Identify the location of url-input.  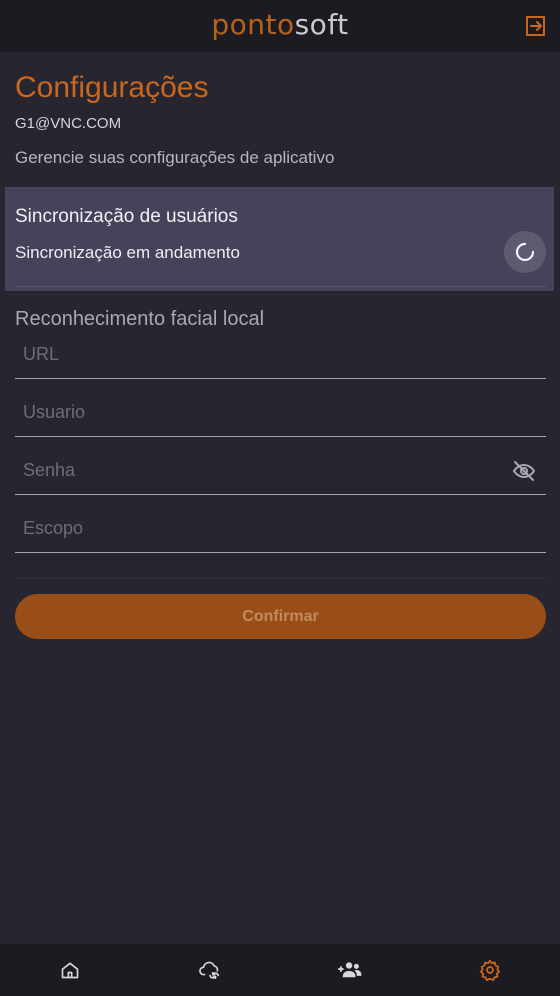
(258, 354).